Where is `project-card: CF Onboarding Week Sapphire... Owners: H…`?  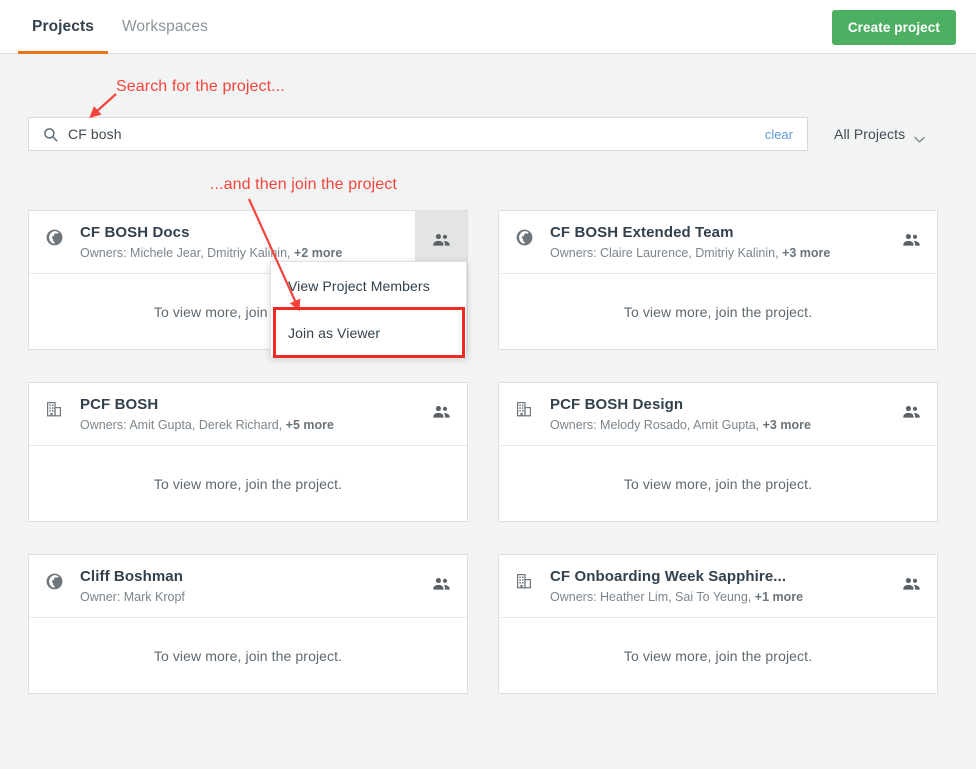 project-card: CF Onboarding Week Sapphire... Owners: H… is located at coordinates (718, 624).